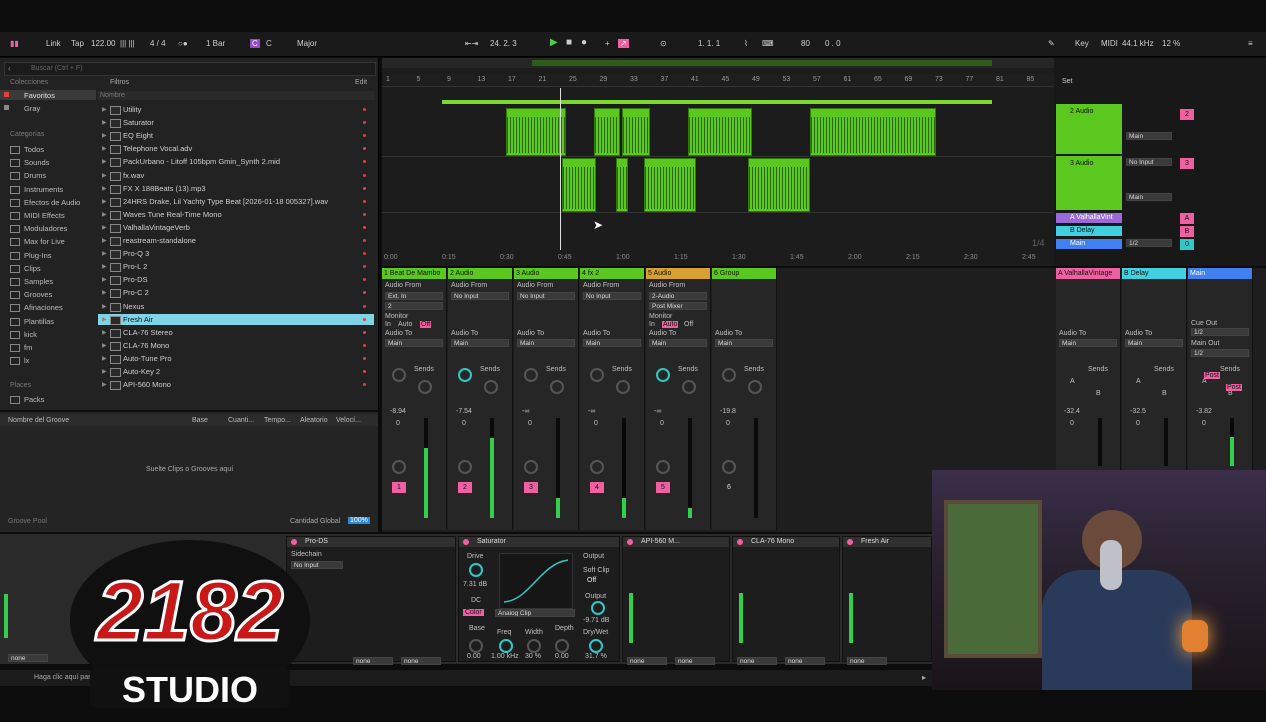  What do you see at coordinates (414, 273) in the screenshot?
I see `channel-title: 1 Beat De Mambo` at bounding box center [414, 273].